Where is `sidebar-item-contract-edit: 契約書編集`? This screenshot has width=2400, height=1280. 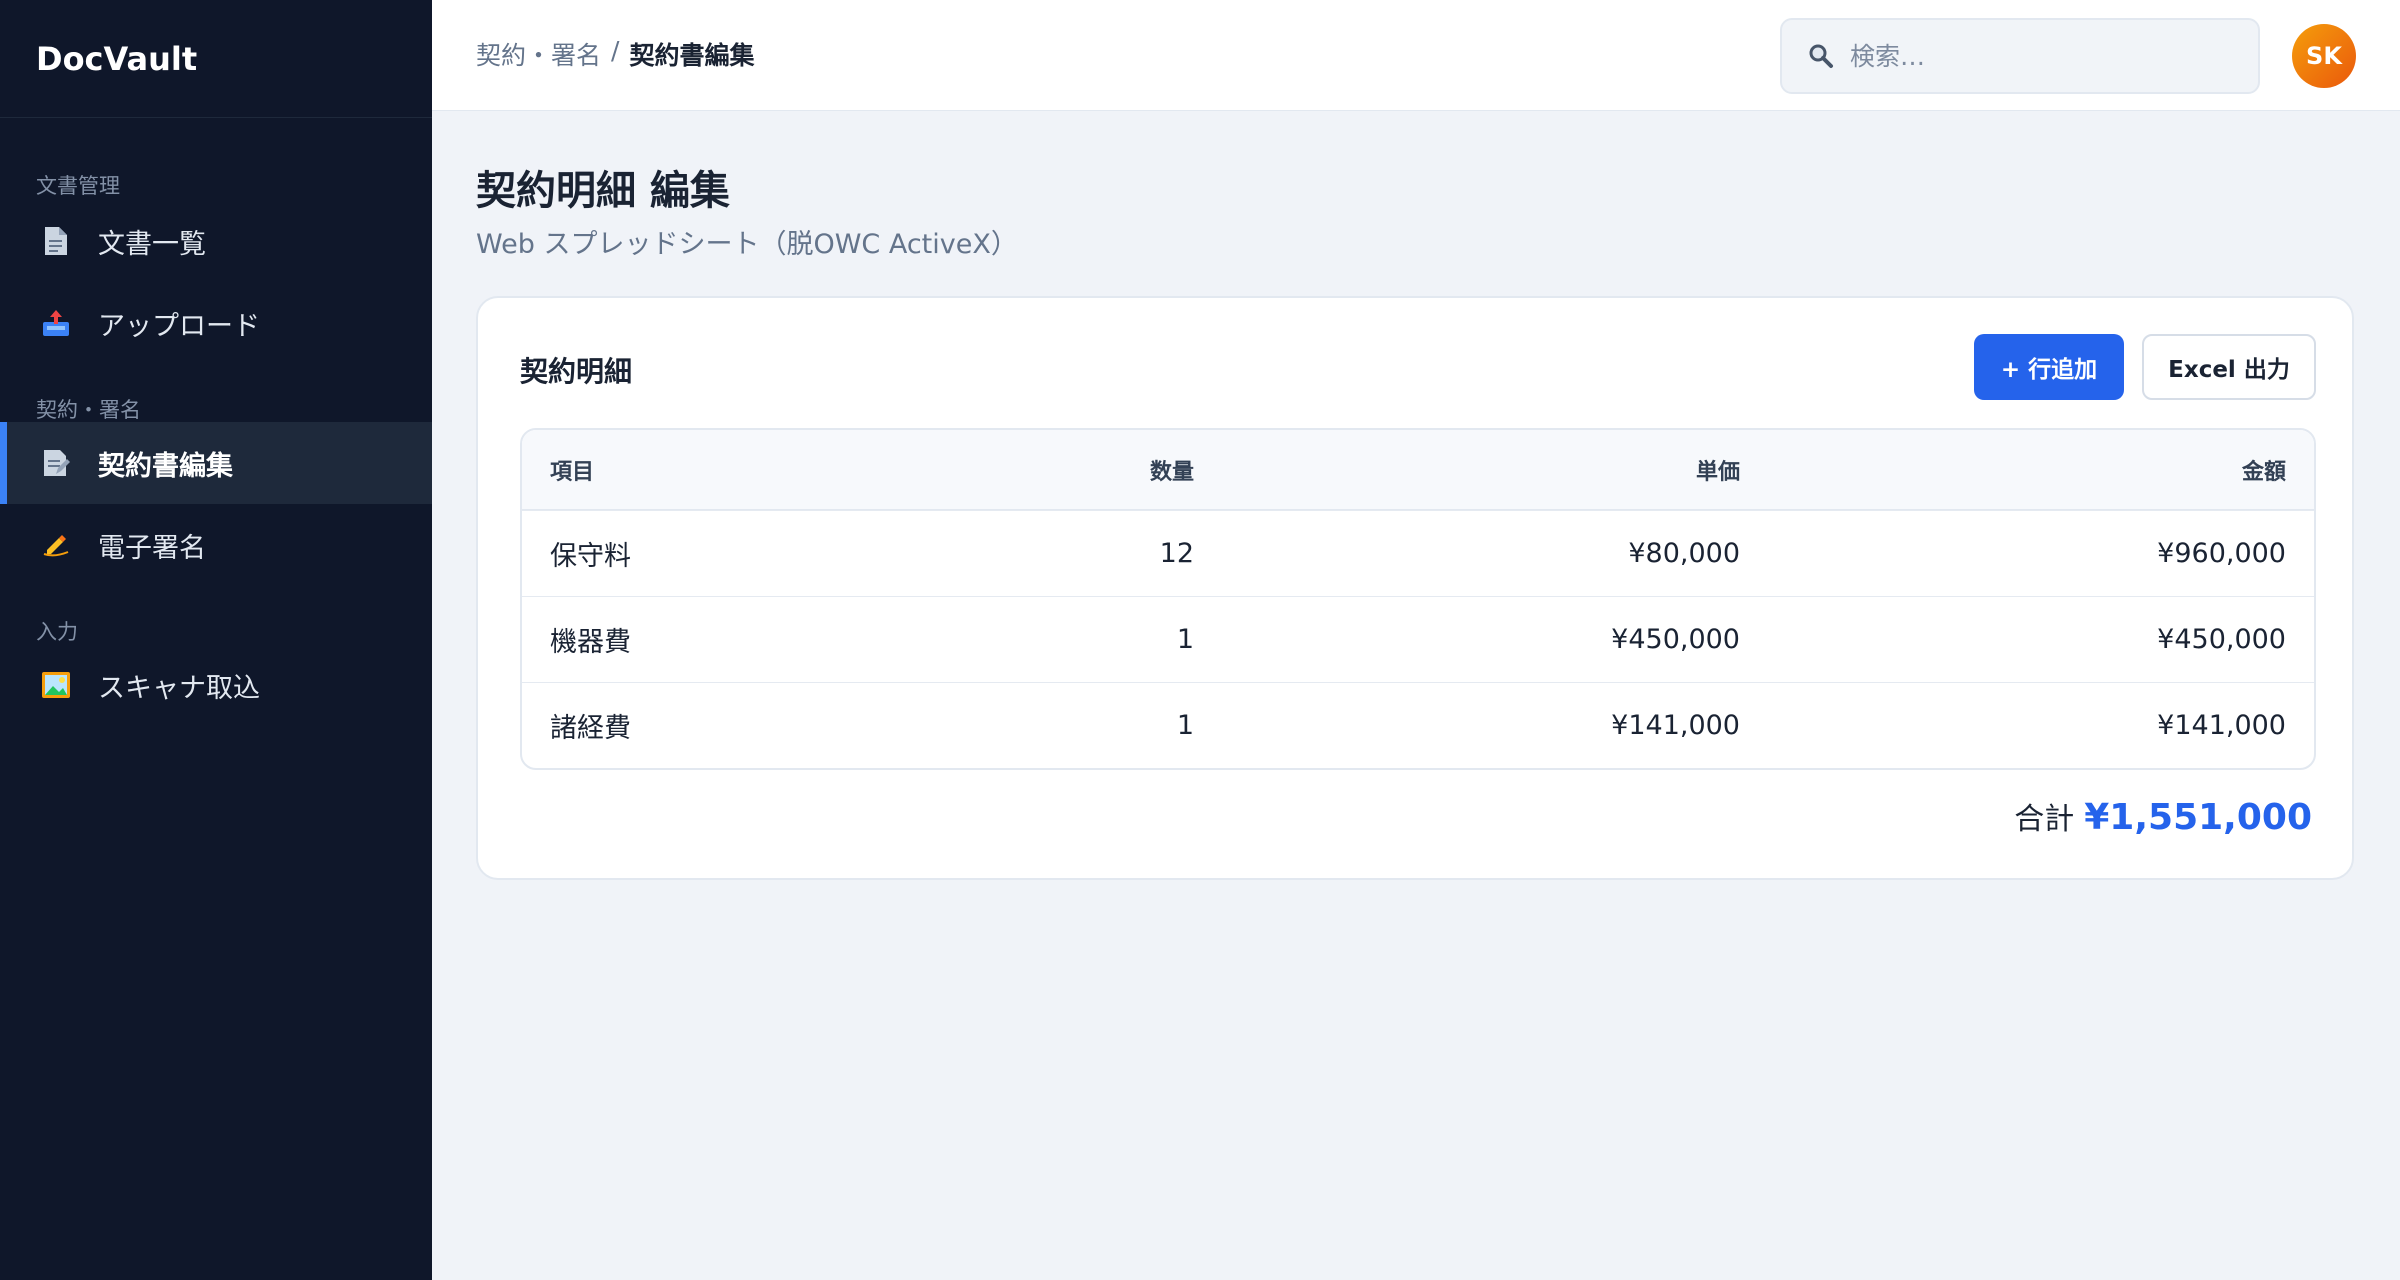 sidebar-item-contract-edit: 契約書編集 is located at coordinates (216, 463).